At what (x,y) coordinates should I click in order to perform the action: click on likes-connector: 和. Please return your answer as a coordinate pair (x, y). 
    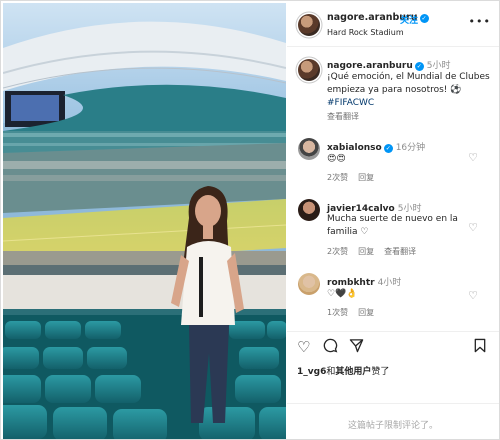
    Looking at the image, I should click on (331, 372).